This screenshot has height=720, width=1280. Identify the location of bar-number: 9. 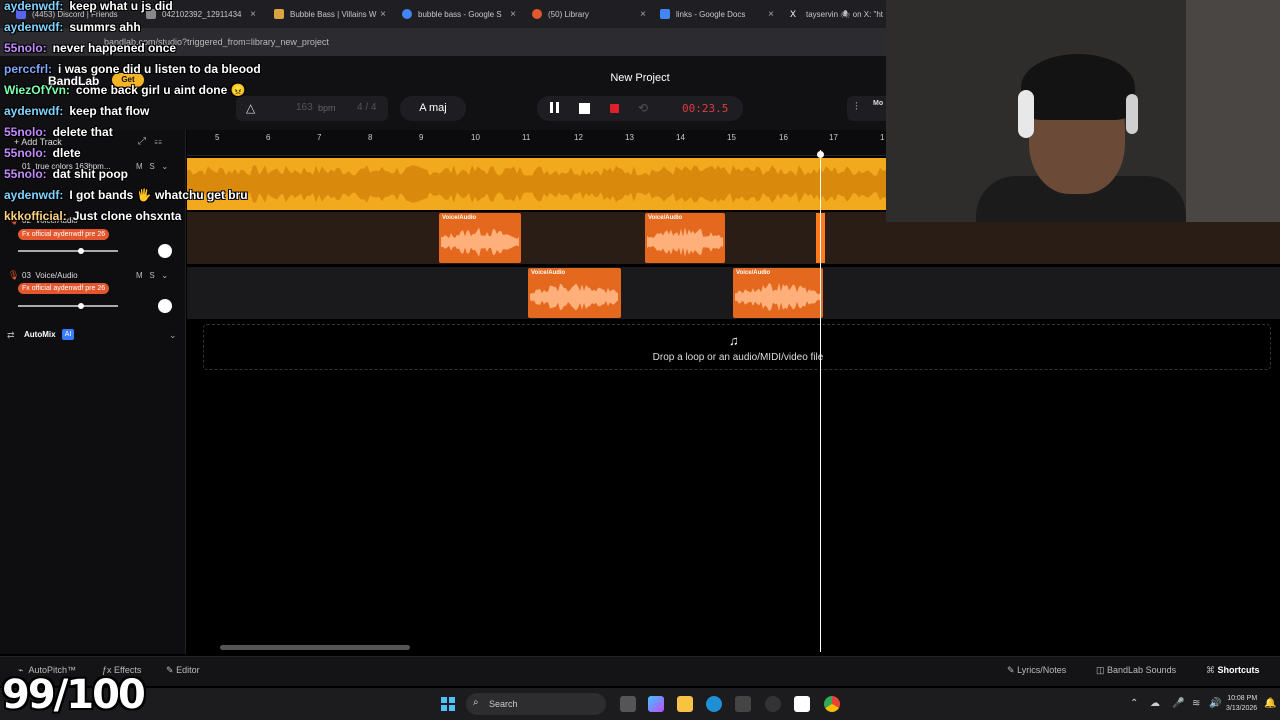
(421, 137).